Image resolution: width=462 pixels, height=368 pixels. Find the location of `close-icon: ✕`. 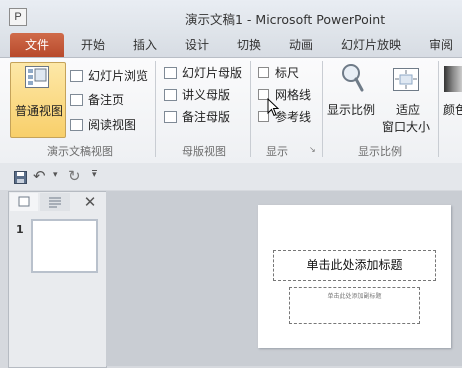

close-icon: ✕ is located at coordinates (90, 202).